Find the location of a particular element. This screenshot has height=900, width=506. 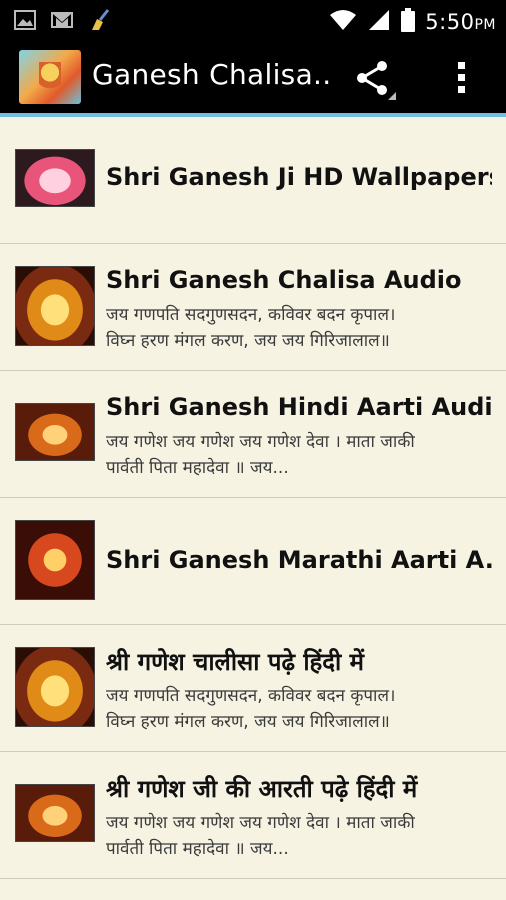

clock: 5:50PM is located at coordinates (460, 22).